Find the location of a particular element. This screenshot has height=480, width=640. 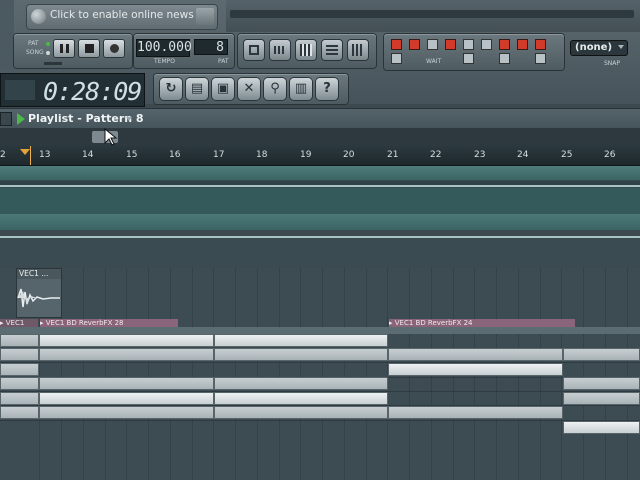

stop-icon is located at coordinates (89, 48).